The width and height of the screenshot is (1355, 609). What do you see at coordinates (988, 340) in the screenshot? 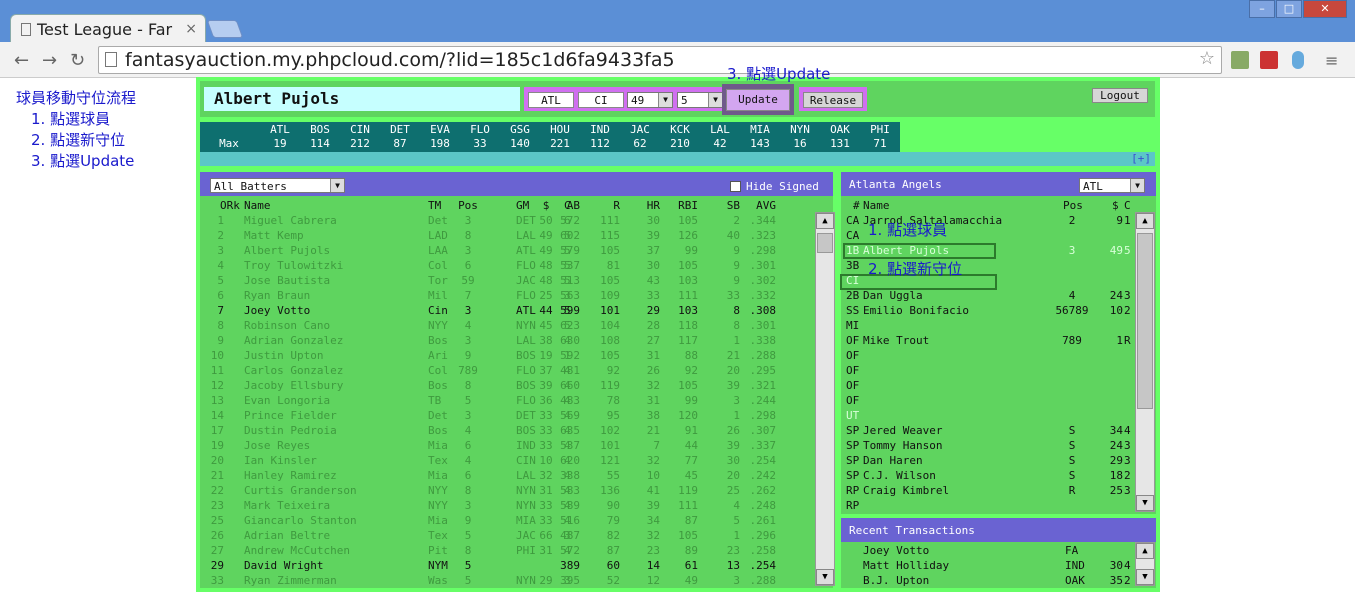
I see `roster-row: OF Mike Trout 789 1 R` at bounding box center [988, 340].